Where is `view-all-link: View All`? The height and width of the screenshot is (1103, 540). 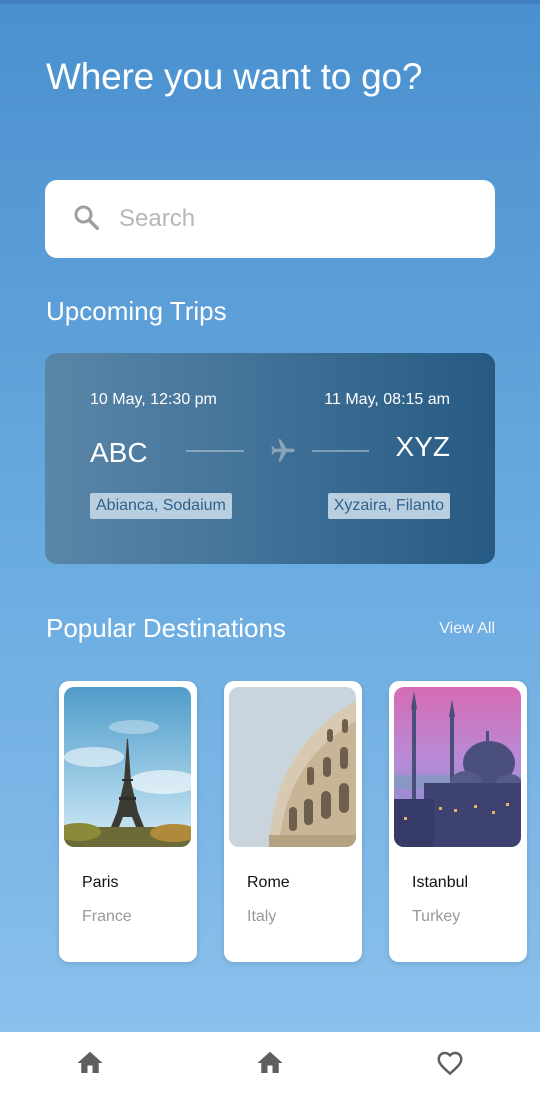
view-all-link: View All is located at coordinates (467, 629).